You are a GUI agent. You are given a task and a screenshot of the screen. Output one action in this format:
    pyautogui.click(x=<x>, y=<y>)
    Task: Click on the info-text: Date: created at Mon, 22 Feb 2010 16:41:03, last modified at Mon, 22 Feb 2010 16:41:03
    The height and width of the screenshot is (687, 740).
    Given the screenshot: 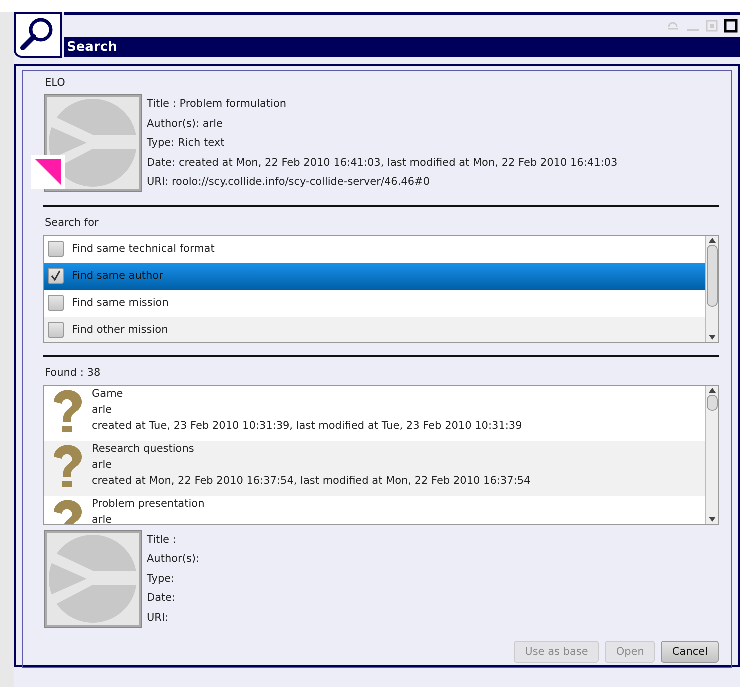 What is the action you would take?
    pyautogui.click(x=382, y=163)
    